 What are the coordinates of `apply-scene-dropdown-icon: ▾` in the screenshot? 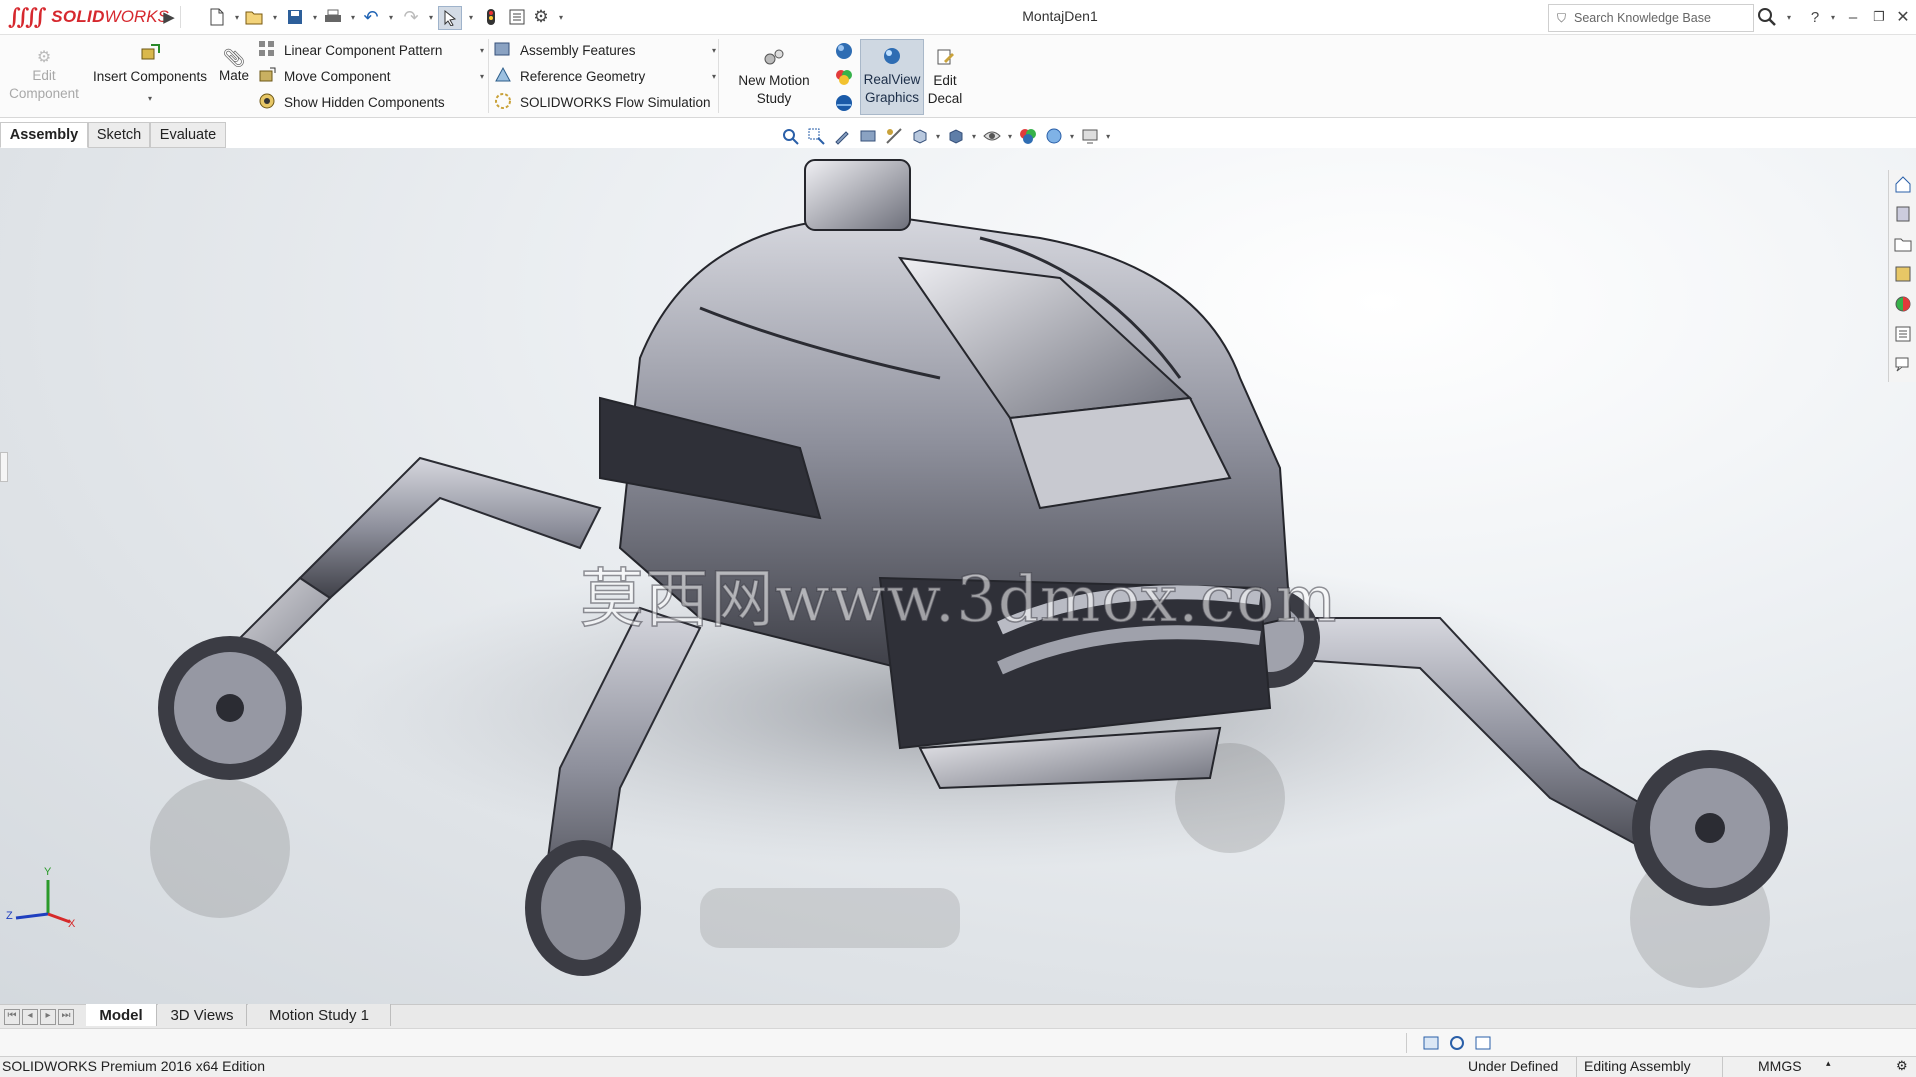 It's located at (1072, 136).